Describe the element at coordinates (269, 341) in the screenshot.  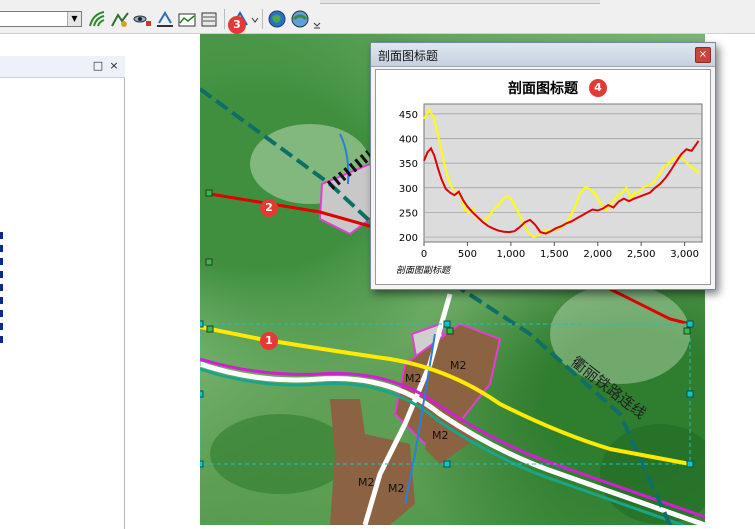
I see `annotation-badge-1: 1` at that location.